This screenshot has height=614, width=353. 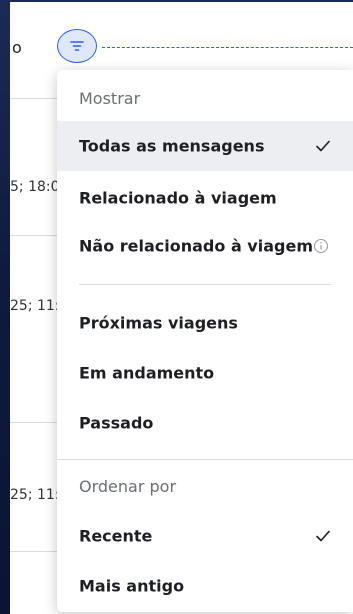 I want to click on filter-option-upcoming-trips: Próximas viagens, so click(x=205, y=323).